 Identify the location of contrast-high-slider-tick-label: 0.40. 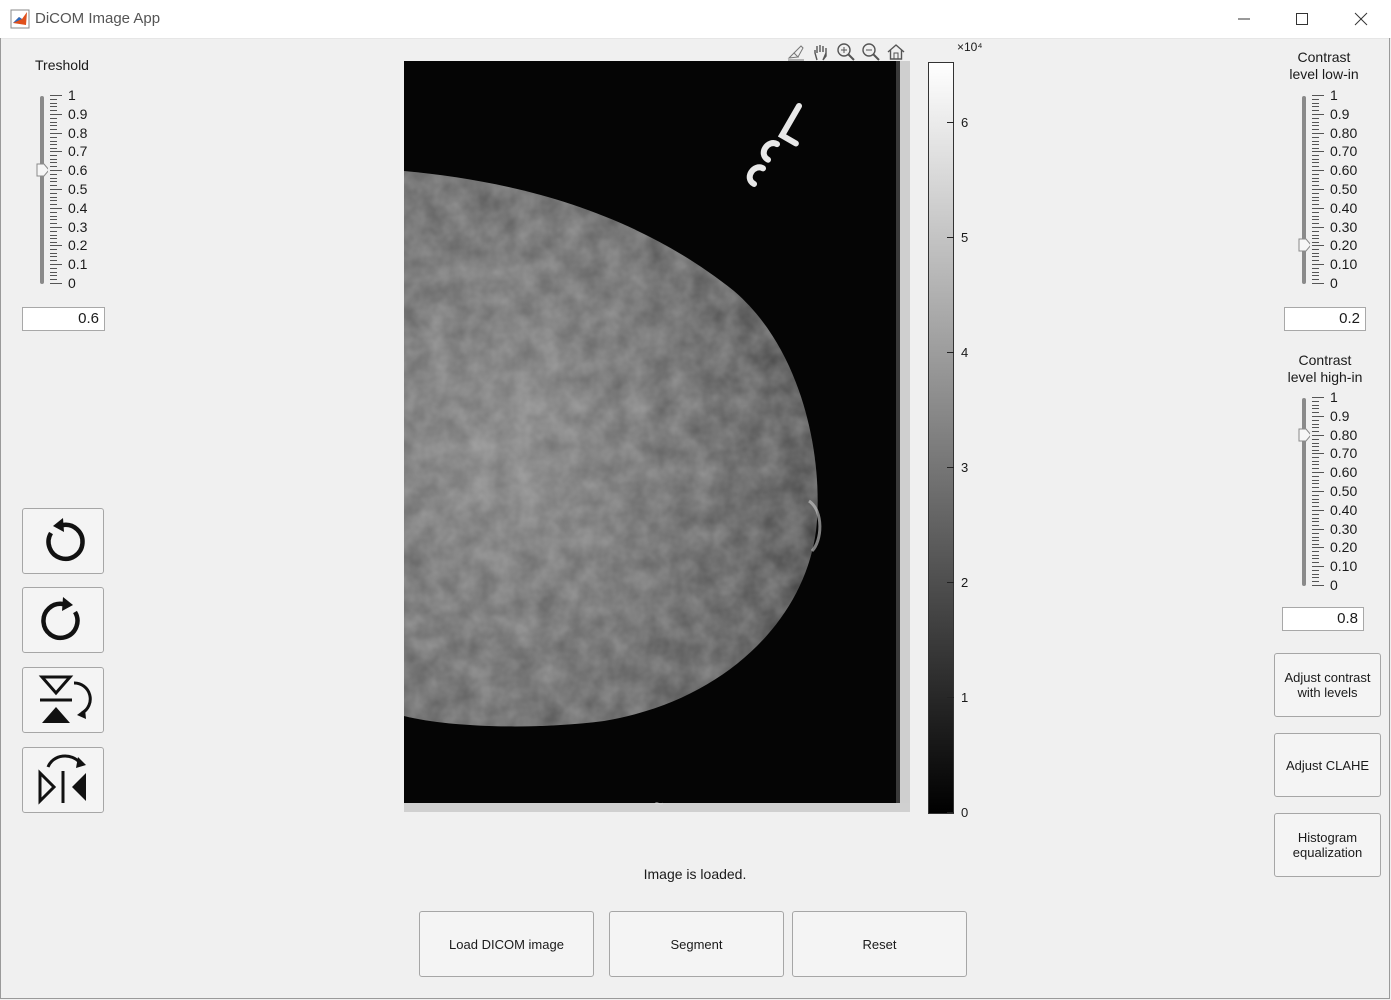
(1344, 510).